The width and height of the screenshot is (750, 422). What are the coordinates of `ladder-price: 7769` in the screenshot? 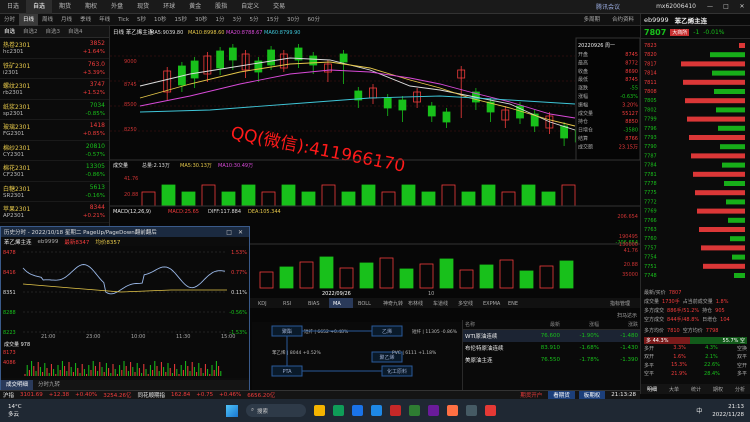 It's located at (650, 212).